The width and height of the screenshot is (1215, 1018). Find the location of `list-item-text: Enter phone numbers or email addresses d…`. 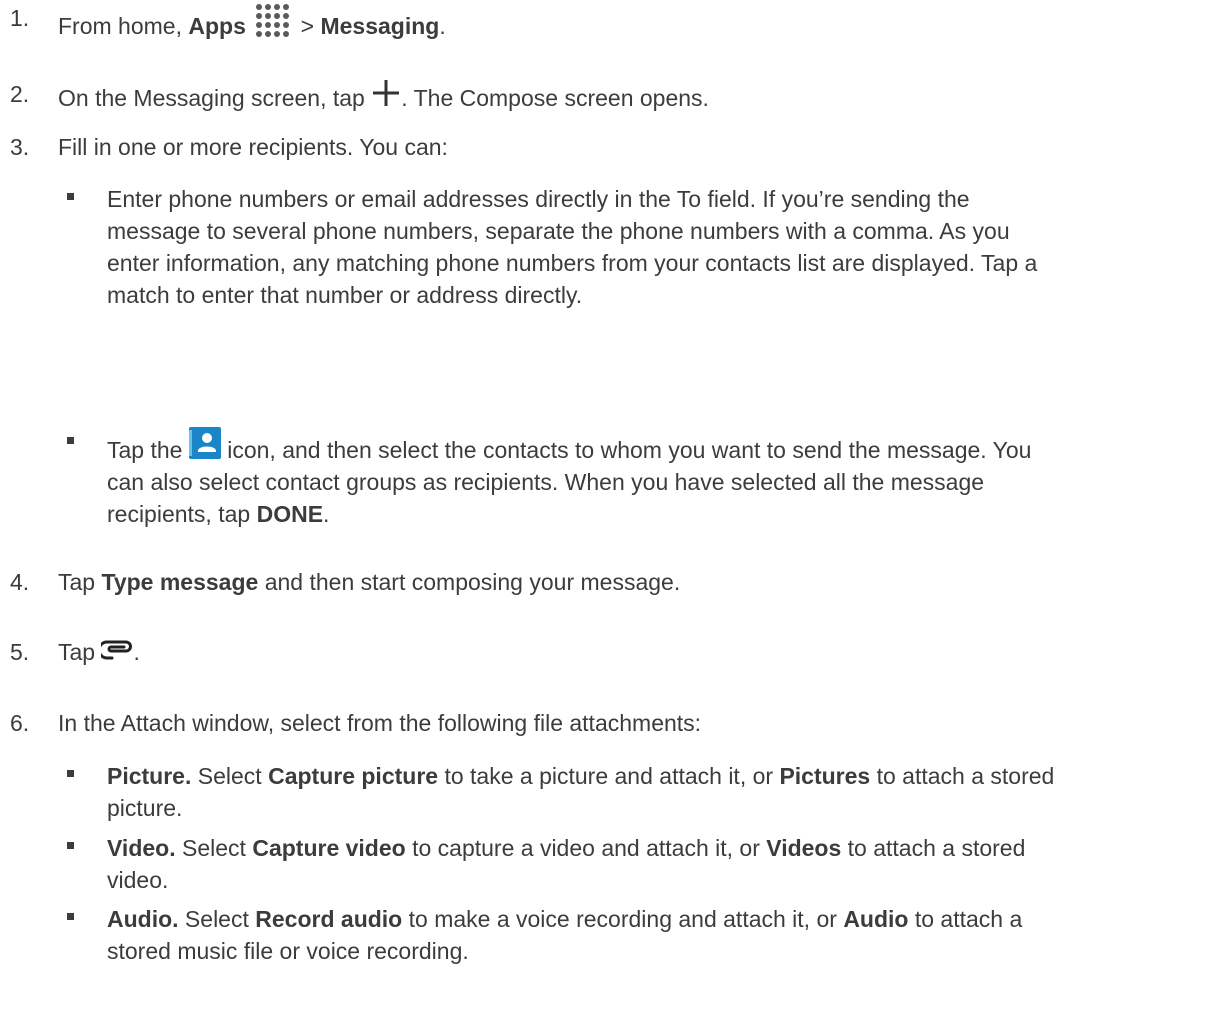

list-item-text: Enter phone numbers or email addresses d… is located at coordinates (572, 247).